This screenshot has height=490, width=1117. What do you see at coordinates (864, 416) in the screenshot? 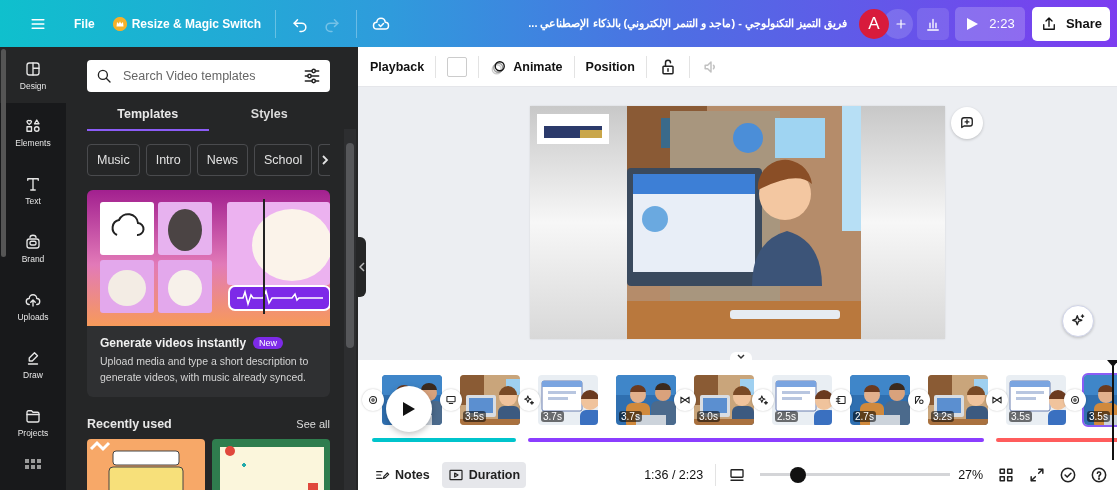
I see `clip-duration: 2.7s` at bounding box center [864, 416].